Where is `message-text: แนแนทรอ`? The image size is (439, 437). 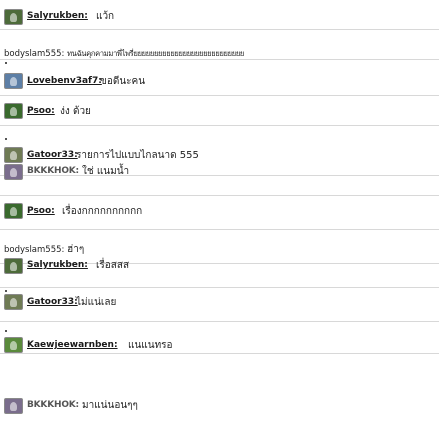 message-text: แนแนทรอ is located at coordinates (150, 345).